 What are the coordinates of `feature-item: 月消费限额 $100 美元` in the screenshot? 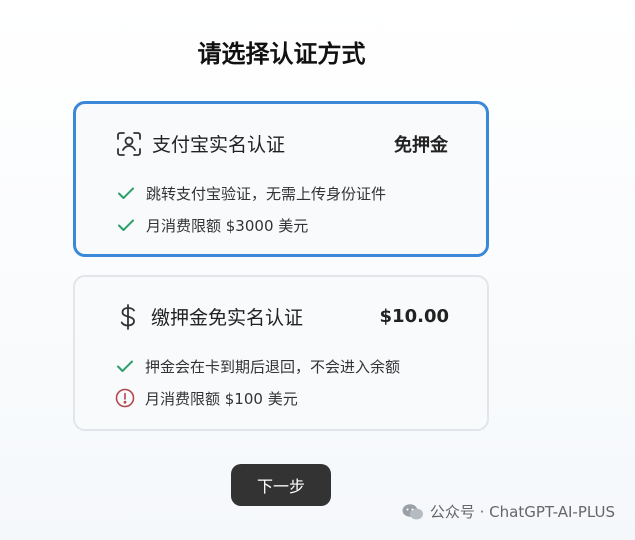 It's located at (291, 398).